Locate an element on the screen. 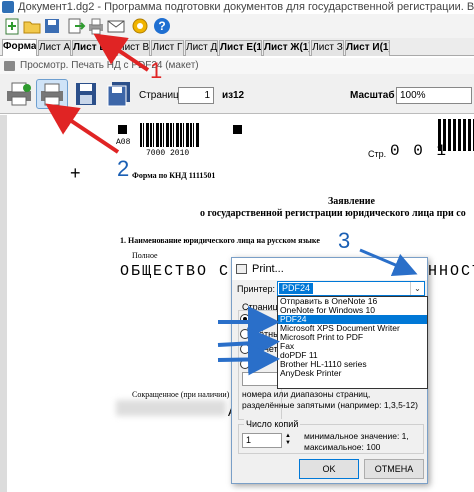 This screenshot has width=474, height=492. form-heading: Заявление is located at coordinates (351, 201).